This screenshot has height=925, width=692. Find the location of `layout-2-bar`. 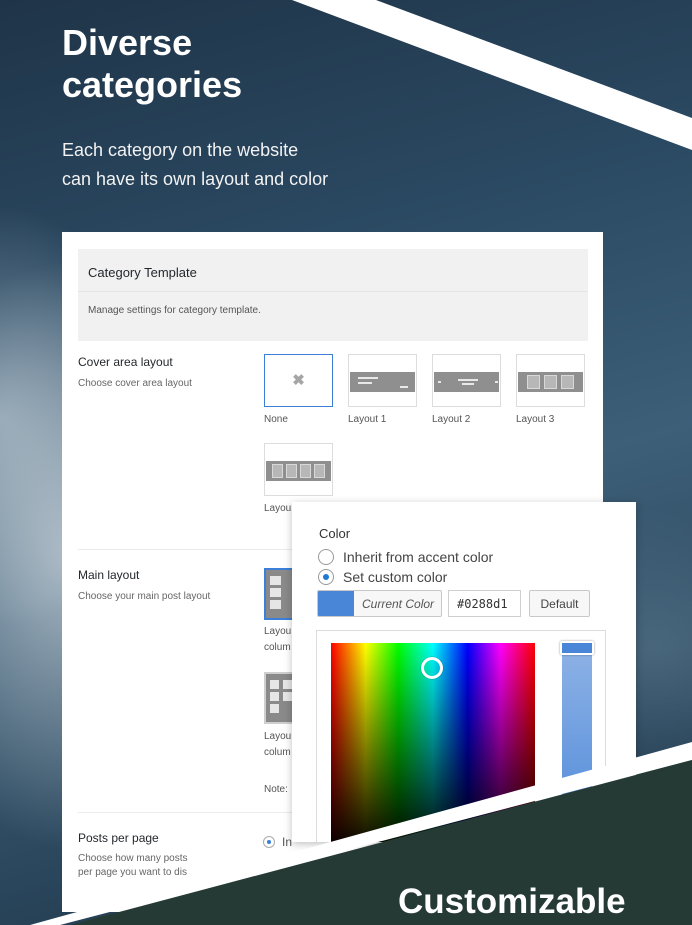

layout-2-bar is located at coordinates (466, 382).